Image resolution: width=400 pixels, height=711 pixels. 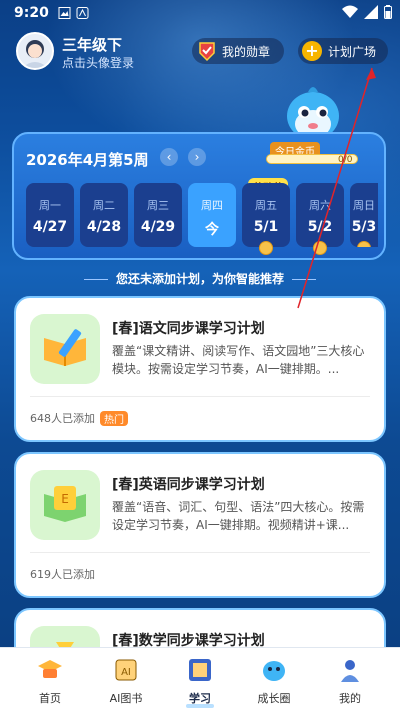 I want to click on image-icon, so click(x=64, y=13).